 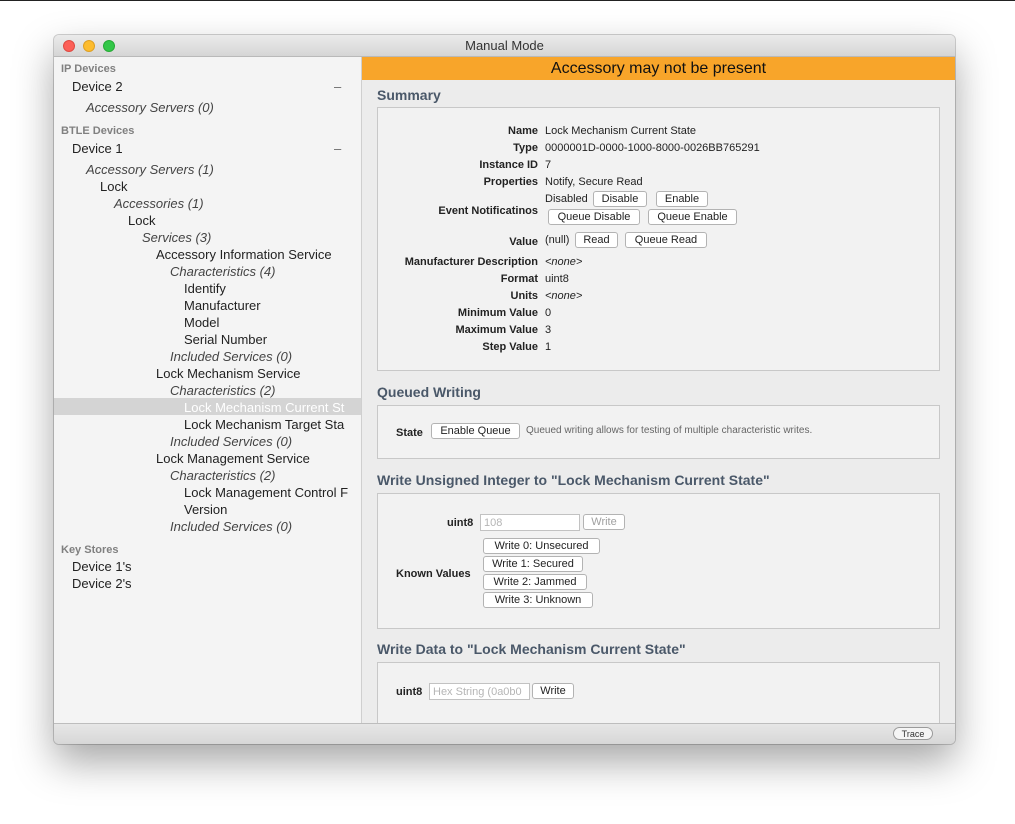 What do you see at coordinates (658, 68) in the screenshot?
I see `warning-banner: Accessory may not be present` at bounding box center [658, 68].